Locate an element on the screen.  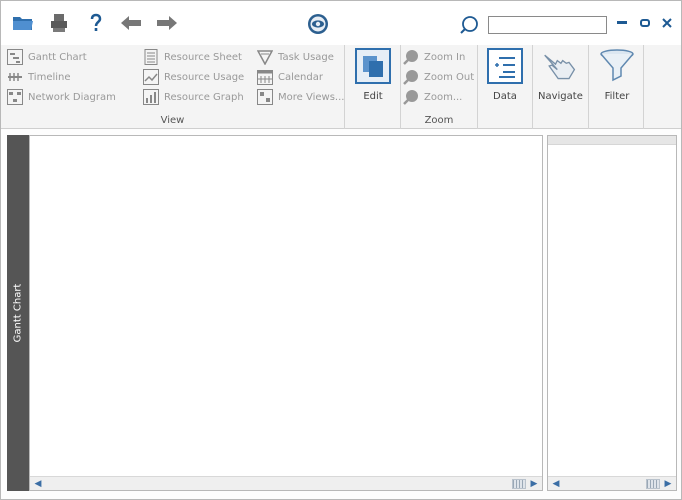
help-icon is located at coordinates (96, 23).